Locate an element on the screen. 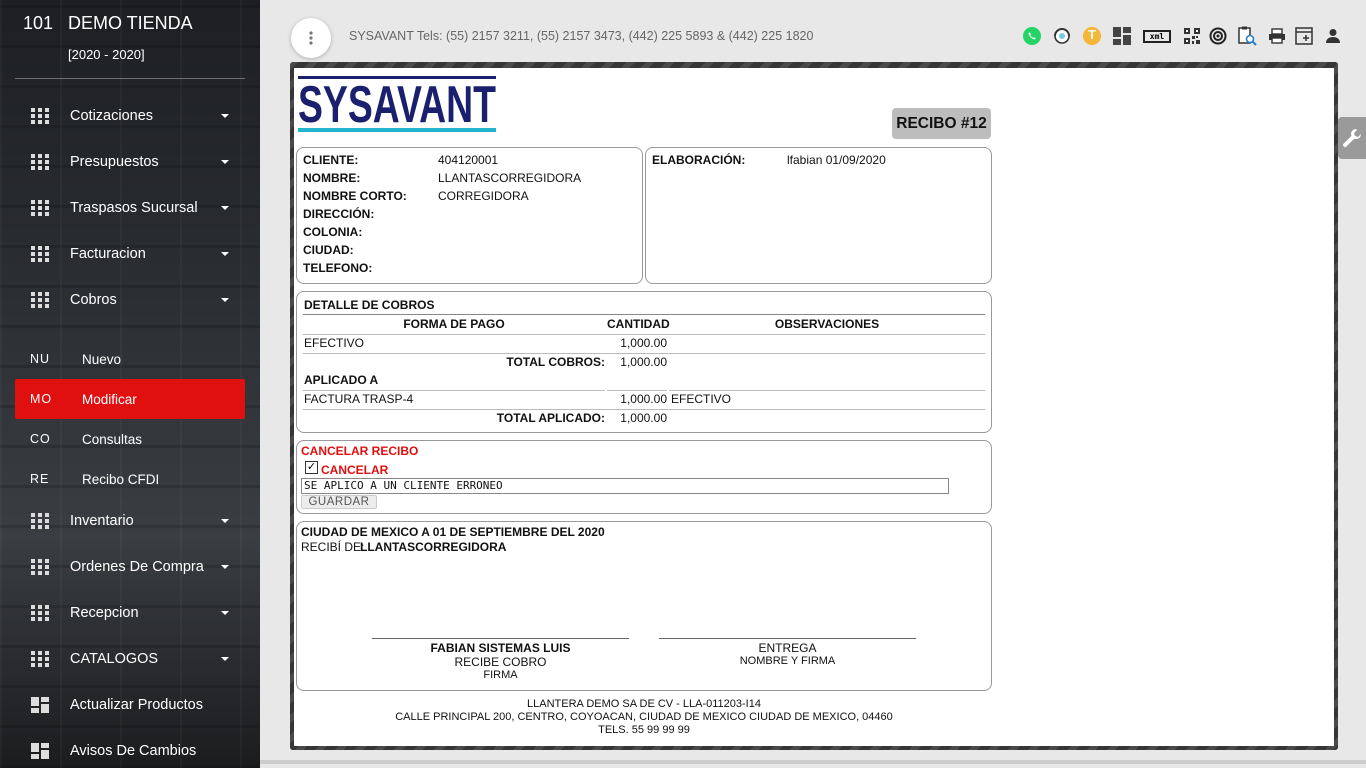 Image resolution: width=1366 pixels, height=768 pixels. sidebar-item-label: Facturacion is located at coordinates (108, 254).